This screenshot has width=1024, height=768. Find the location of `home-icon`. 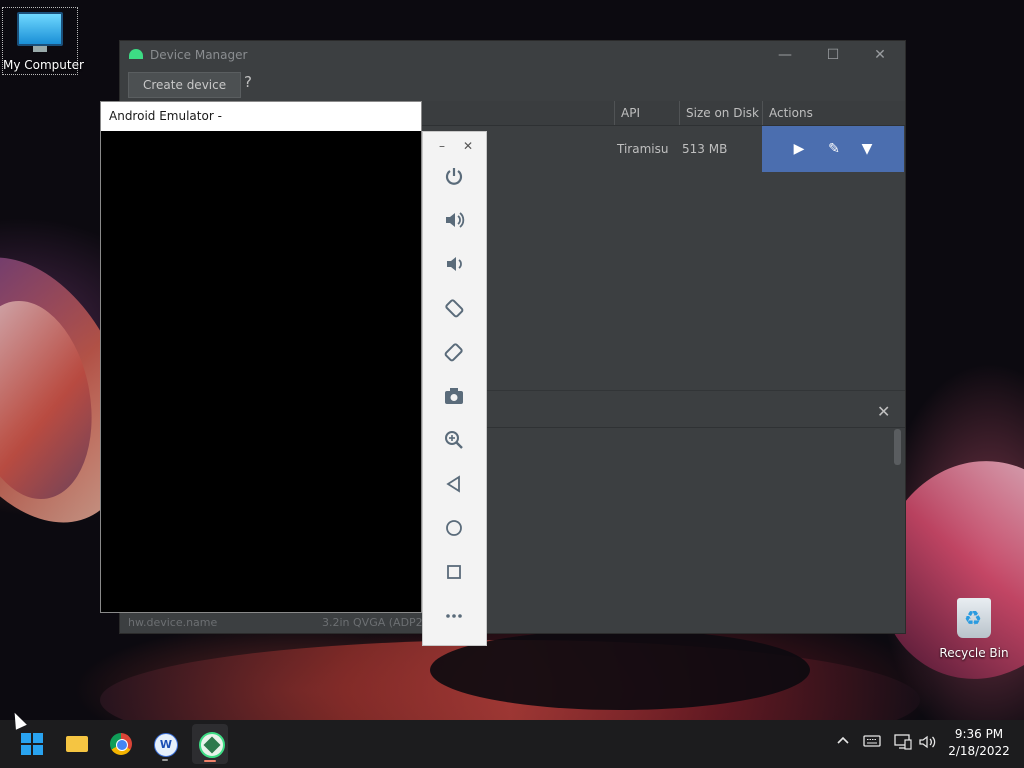

home-icon is located at coordinates (454, 531).